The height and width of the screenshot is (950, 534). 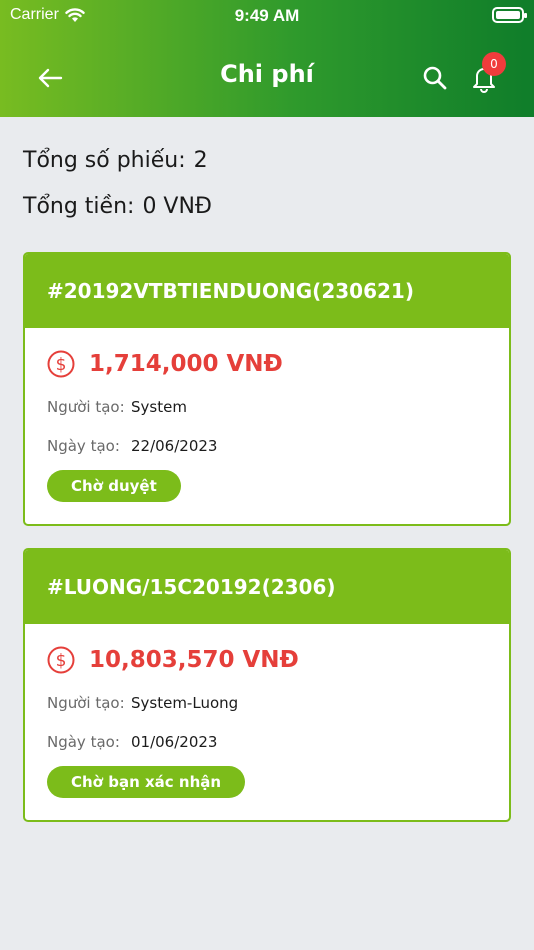 What do you see at coordinates (194, 660) in the screenshot?
I see `expense-amount: 10,803,570 VNĐ` at bounding box center [194, 660].